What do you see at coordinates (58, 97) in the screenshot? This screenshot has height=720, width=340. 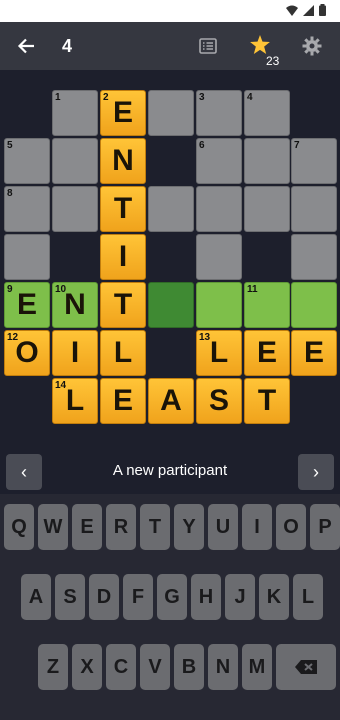 I see `clue-number: 1` at bounding box center [58, 97].